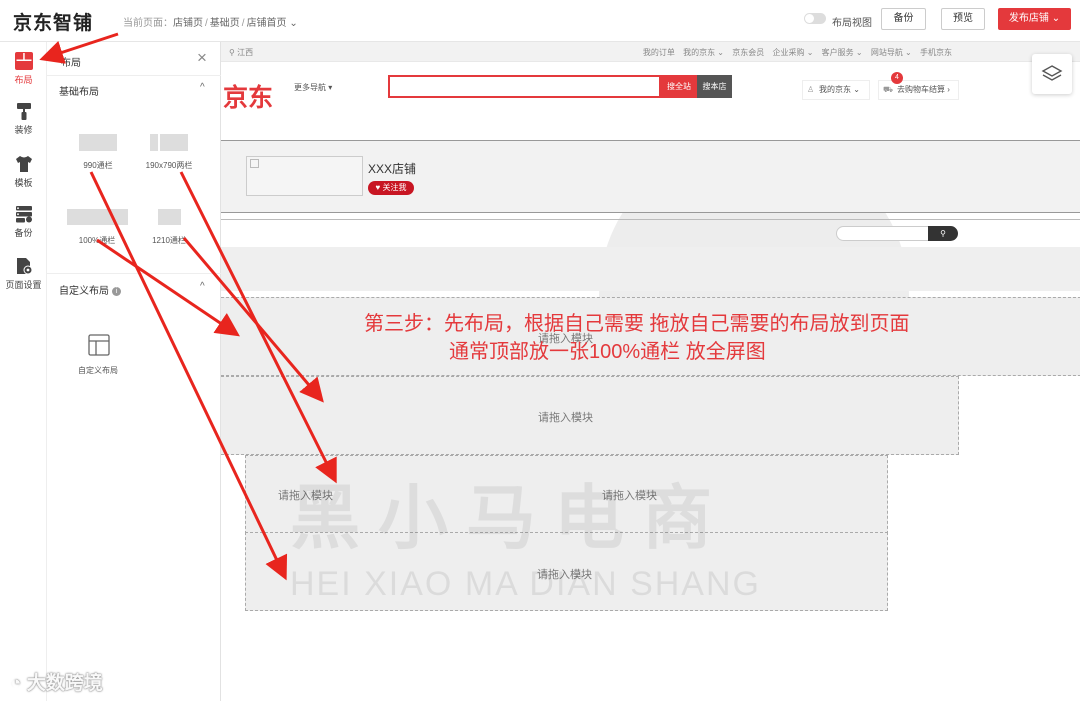 This screenshot has height=701, width=1080. What do you see at coordinates (56, 683) in the screenshot?
I see `watermark-corner: ◔ 大数跨境` at bounding box center [56, 683].